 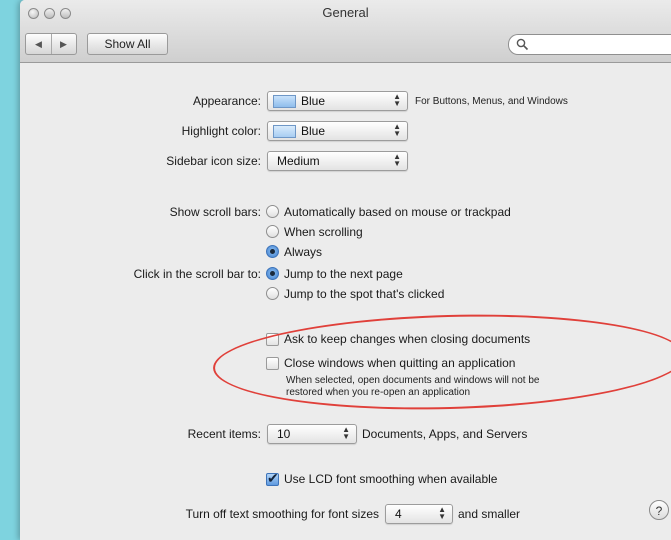 I want to click on back-arrow-icon: ◀, so click(x=39, y=44).